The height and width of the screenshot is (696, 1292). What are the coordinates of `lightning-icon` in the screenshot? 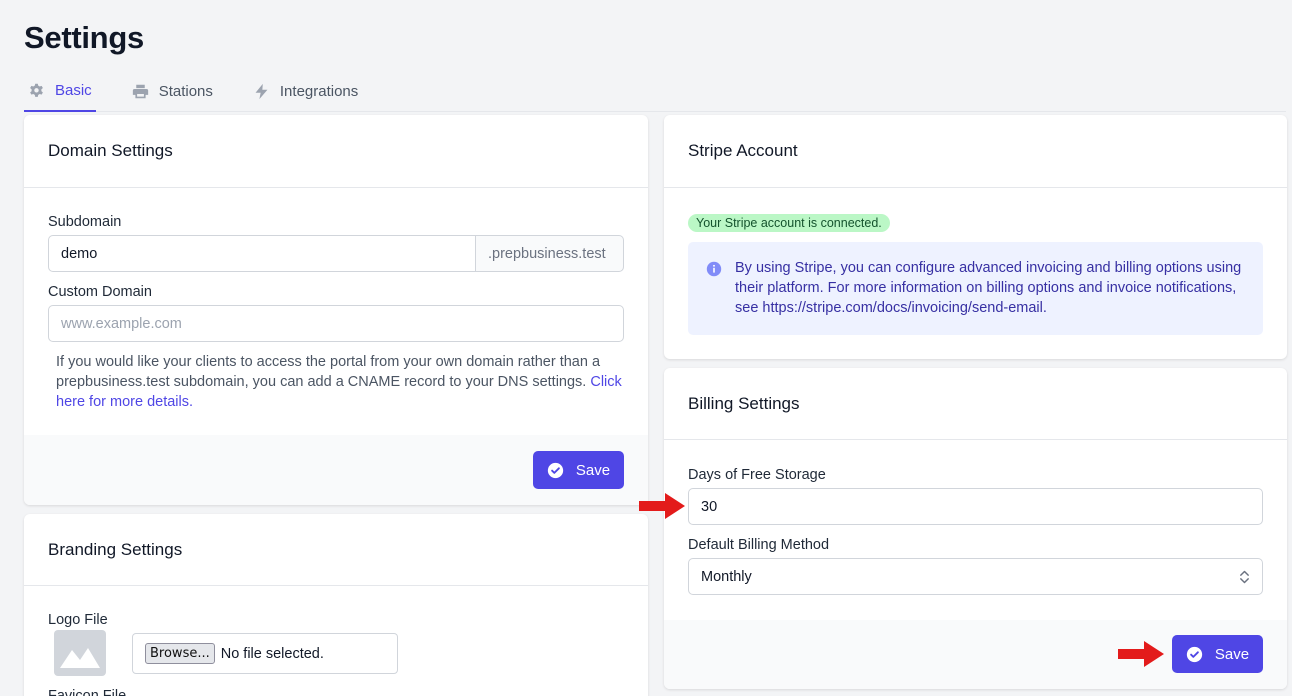 It's located at (261, 91).